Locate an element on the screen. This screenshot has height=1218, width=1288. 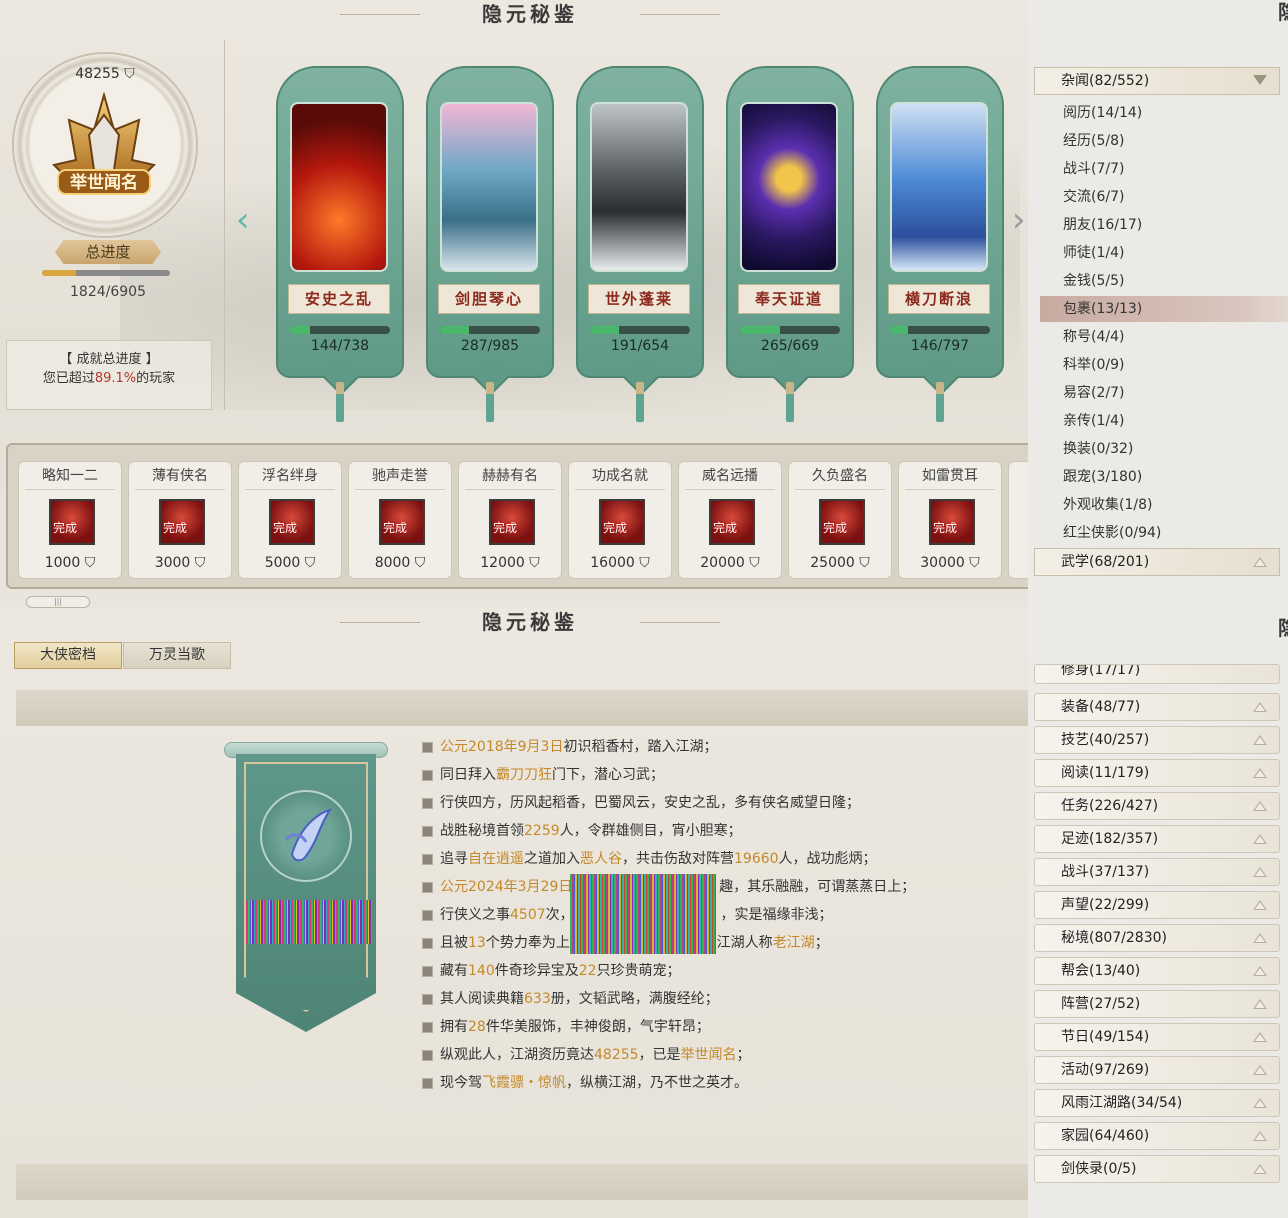
category-count: 191/654 is located at coordinates (640, 346).